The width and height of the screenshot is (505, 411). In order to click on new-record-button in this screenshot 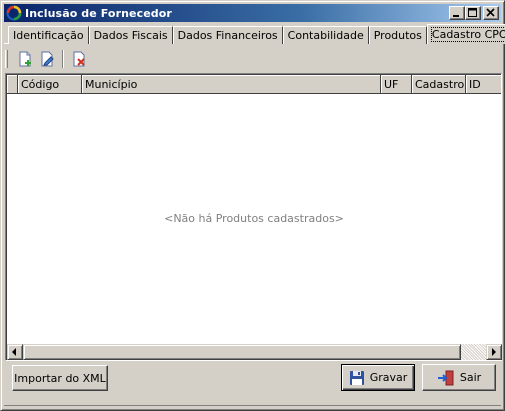, I will do `click(25, 59)`.